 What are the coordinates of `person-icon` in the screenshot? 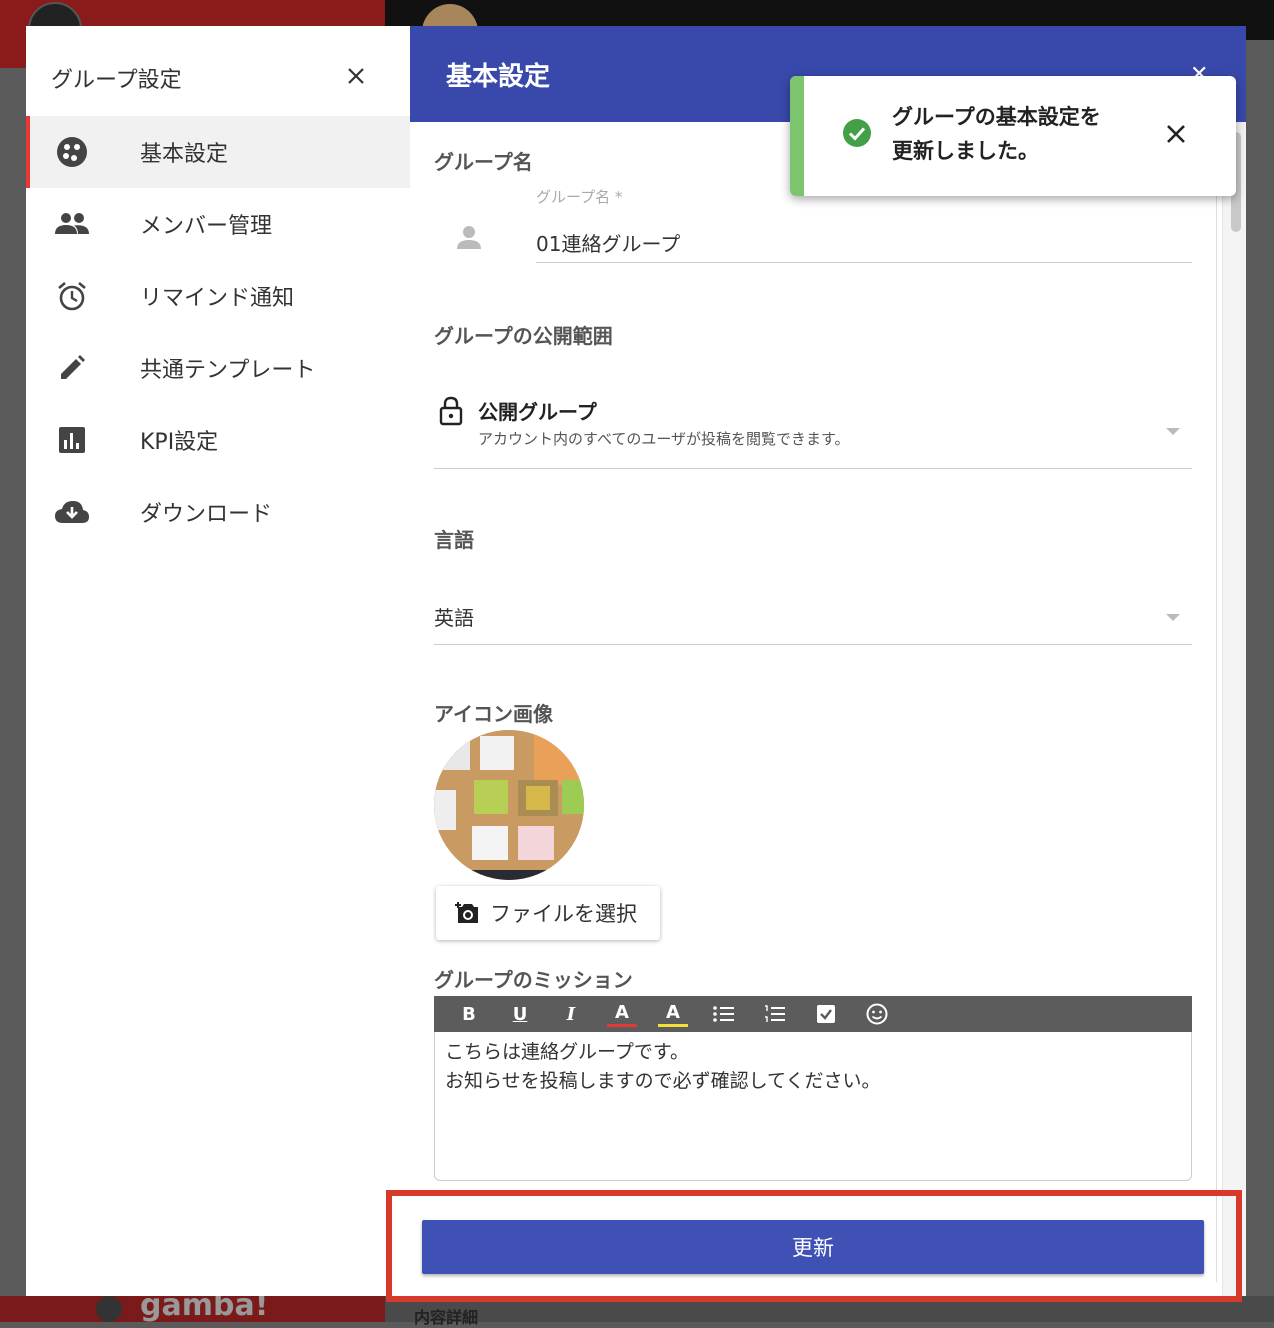 It's located at (469, 237).